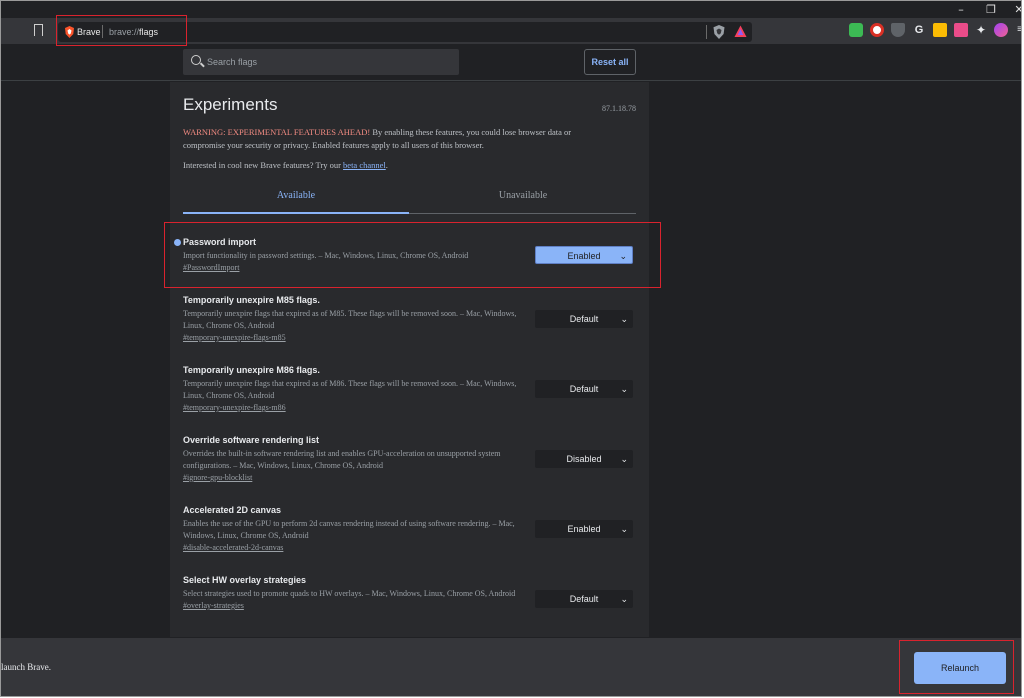 This screenshot has height=698, width=1024. What do you see at coordinates (296, 199) in the screenshot?
I see `tab-available: Available` at bounding box center [296, 199].